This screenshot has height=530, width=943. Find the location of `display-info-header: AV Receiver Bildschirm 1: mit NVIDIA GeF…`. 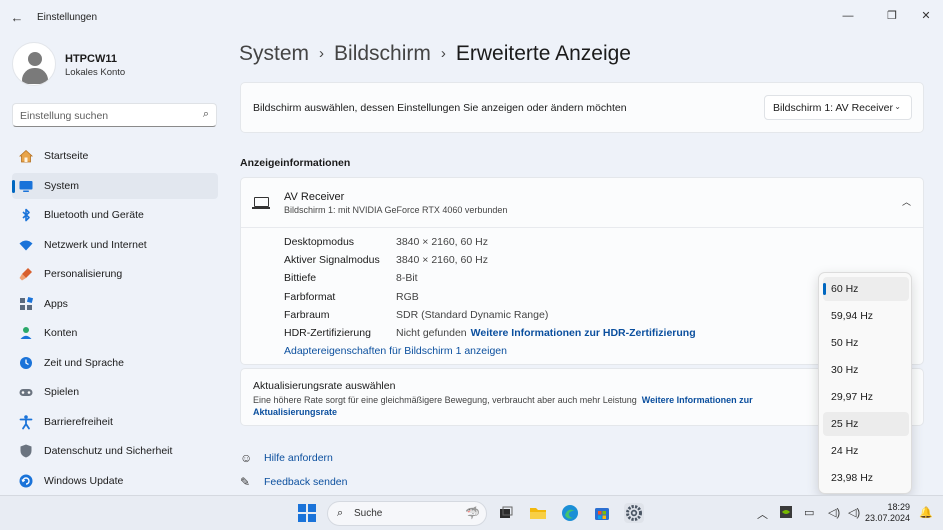

display-info-header: AV Receiver Bildschirm 1: mit NVIDIA GeF… is located at coordinates (582, 203).